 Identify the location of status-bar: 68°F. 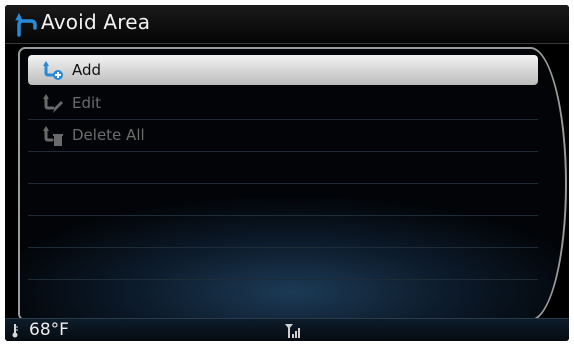
(287, 329).